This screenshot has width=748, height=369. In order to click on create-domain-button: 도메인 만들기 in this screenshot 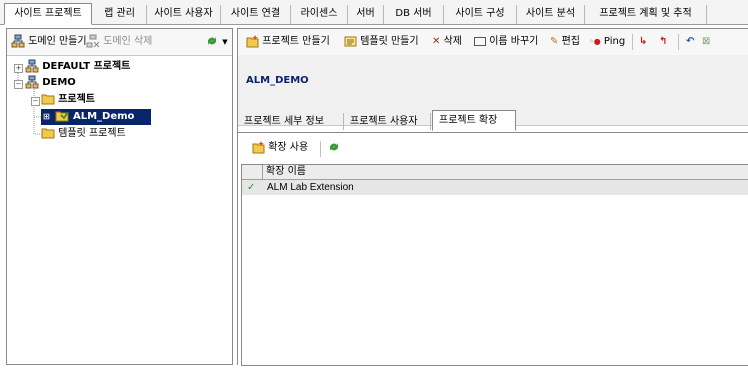, I will do `click(49, 42)`.